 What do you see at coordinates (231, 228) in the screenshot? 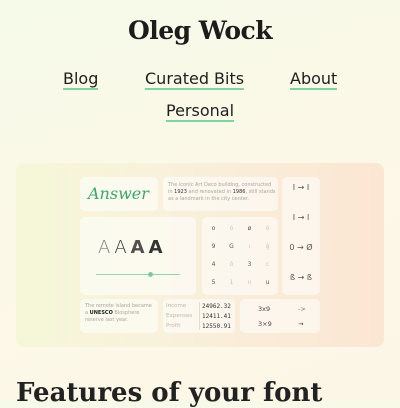
I see `glyph-cell: ó` at bounding box center [231, 228].